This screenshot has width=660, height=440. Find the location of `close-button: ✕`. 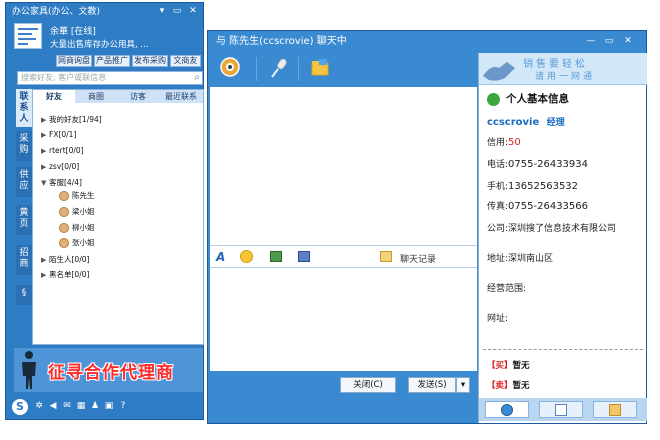

close-button: ✕ is located at coordinates (193, 11).